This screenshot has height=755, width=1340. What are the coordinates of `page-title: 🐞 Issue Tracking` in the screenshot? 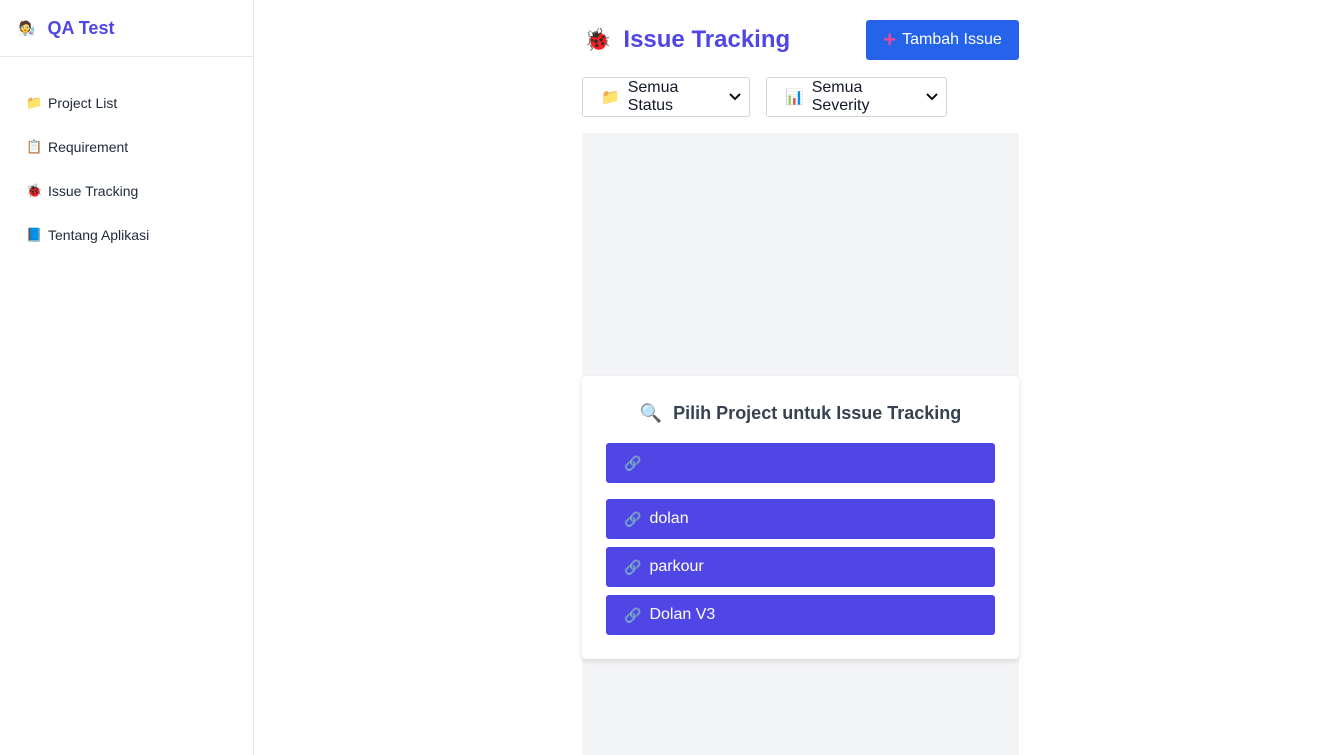 It's located at (687, 40).